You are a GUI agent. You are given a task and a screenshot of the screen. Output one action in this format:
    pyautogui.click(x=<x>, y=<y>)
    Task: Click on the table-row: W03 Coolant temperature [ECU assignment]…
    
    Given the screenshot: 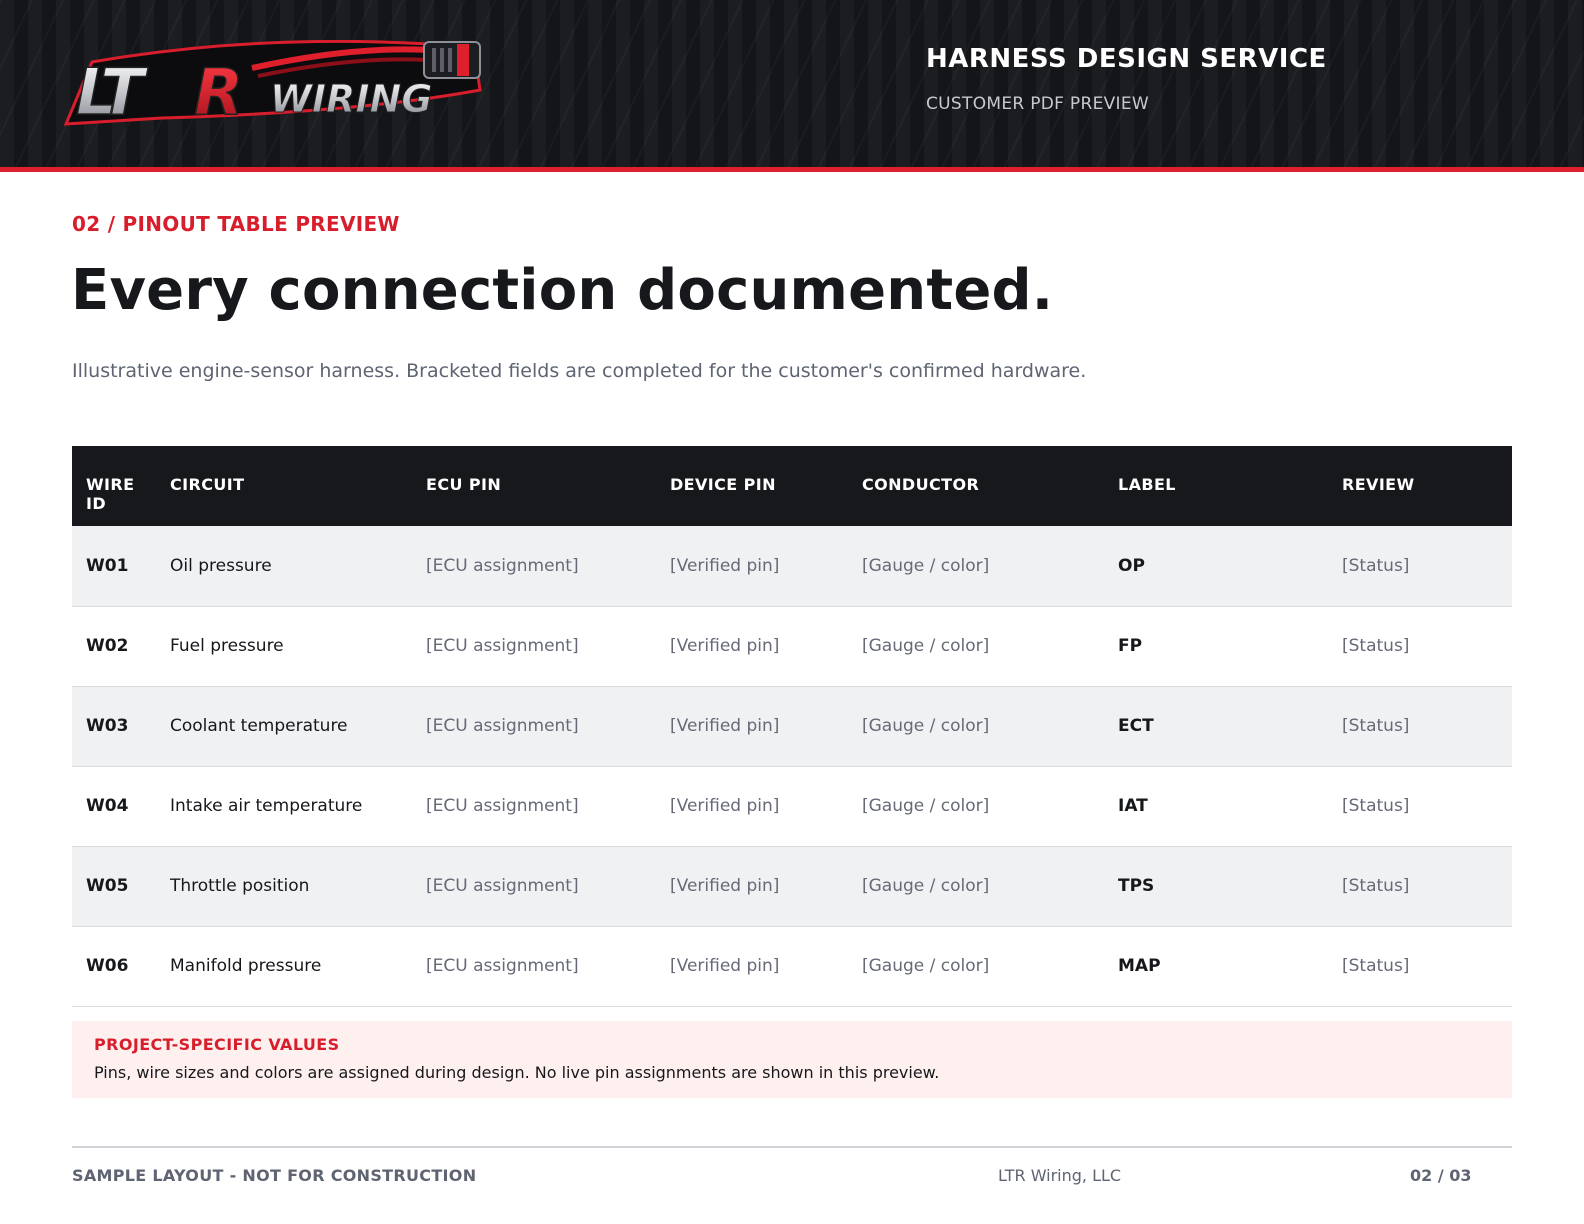 What is the action you would take?
    pyautogui.click(x=792, y=726)
    